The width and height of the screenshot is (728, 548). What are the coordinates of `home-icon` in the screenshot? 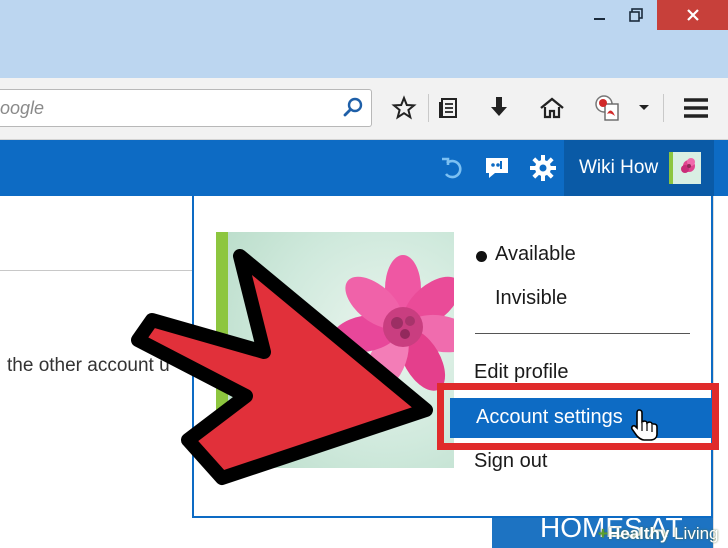 It's located at (552, 108).